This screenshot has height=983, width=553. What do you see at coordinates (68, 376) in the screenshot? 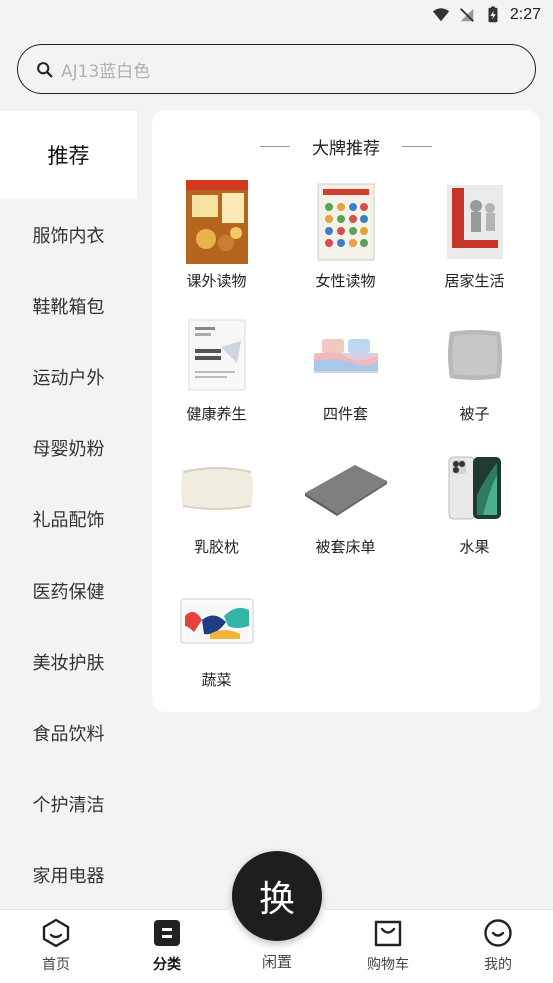
I see `sidebar-item-sports: 运动户外` at bounding box center [68, 376].